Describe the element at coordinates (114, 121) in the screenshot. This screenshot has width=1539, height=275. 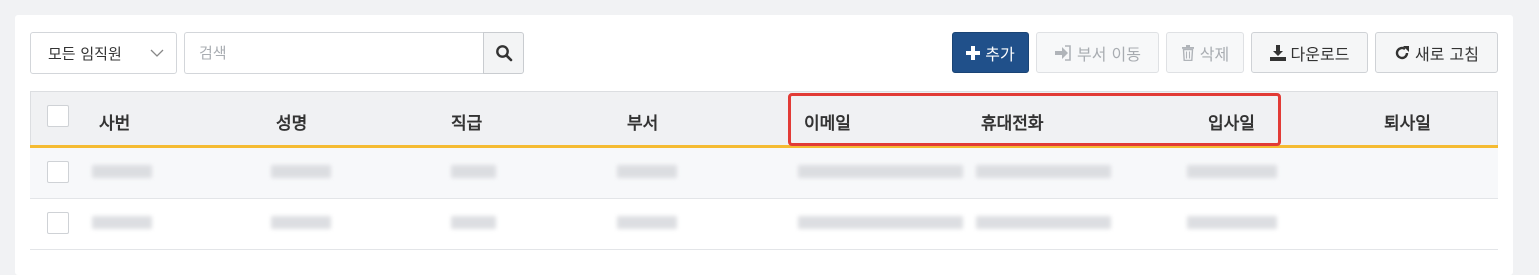
I see `column-header-employee-id: 사번` at that location.